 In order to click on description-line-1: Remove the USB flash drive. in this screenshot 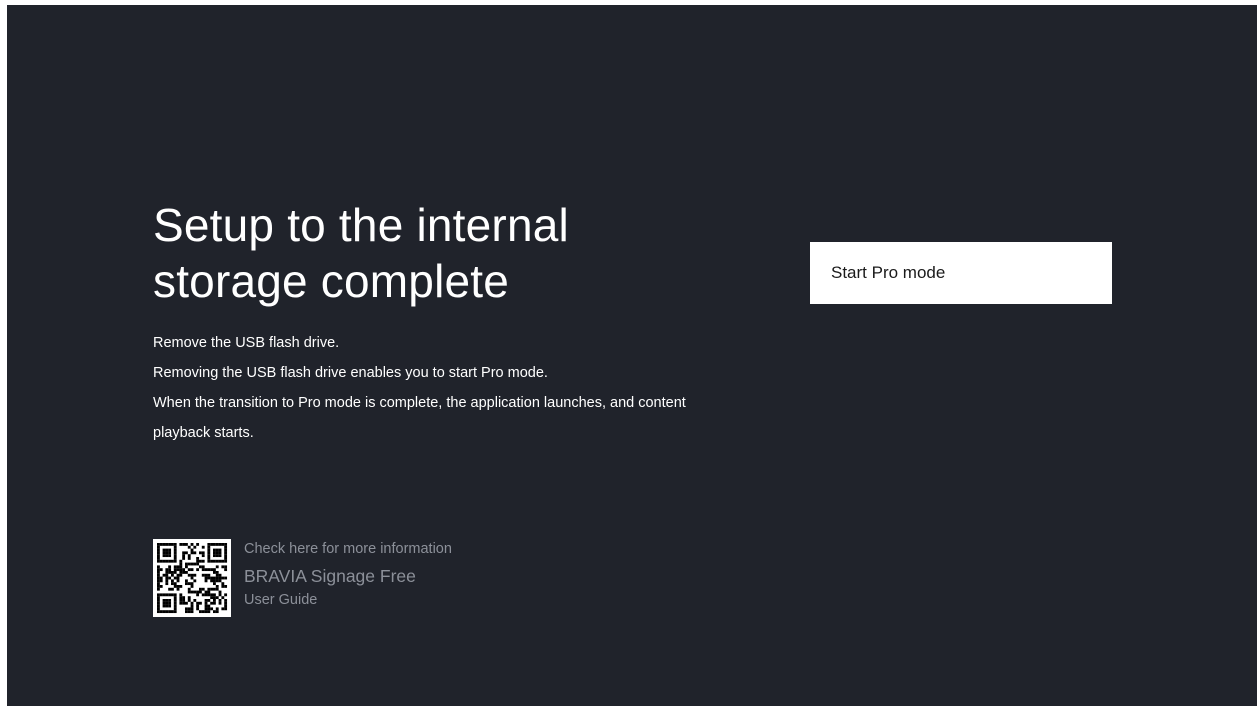, I will do `click(246, 343)`.